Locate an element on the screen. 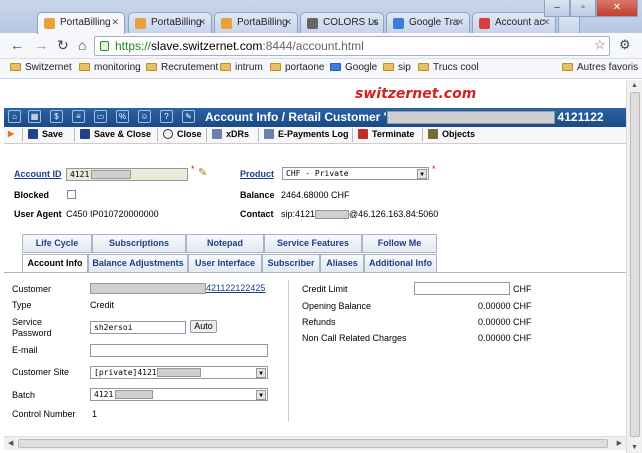  list-icon: ≡ is located at coordinates (78, 116).